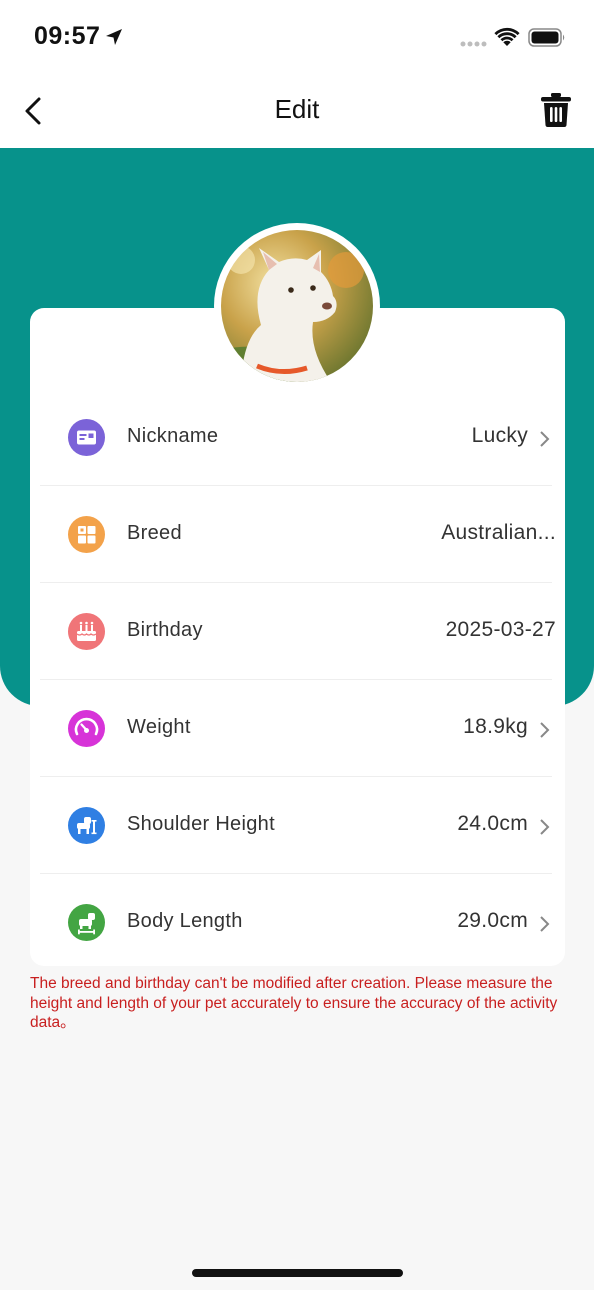 This screenshot has width=594, height=1290. I want to click on dog-height-icon, so click(86, 825).